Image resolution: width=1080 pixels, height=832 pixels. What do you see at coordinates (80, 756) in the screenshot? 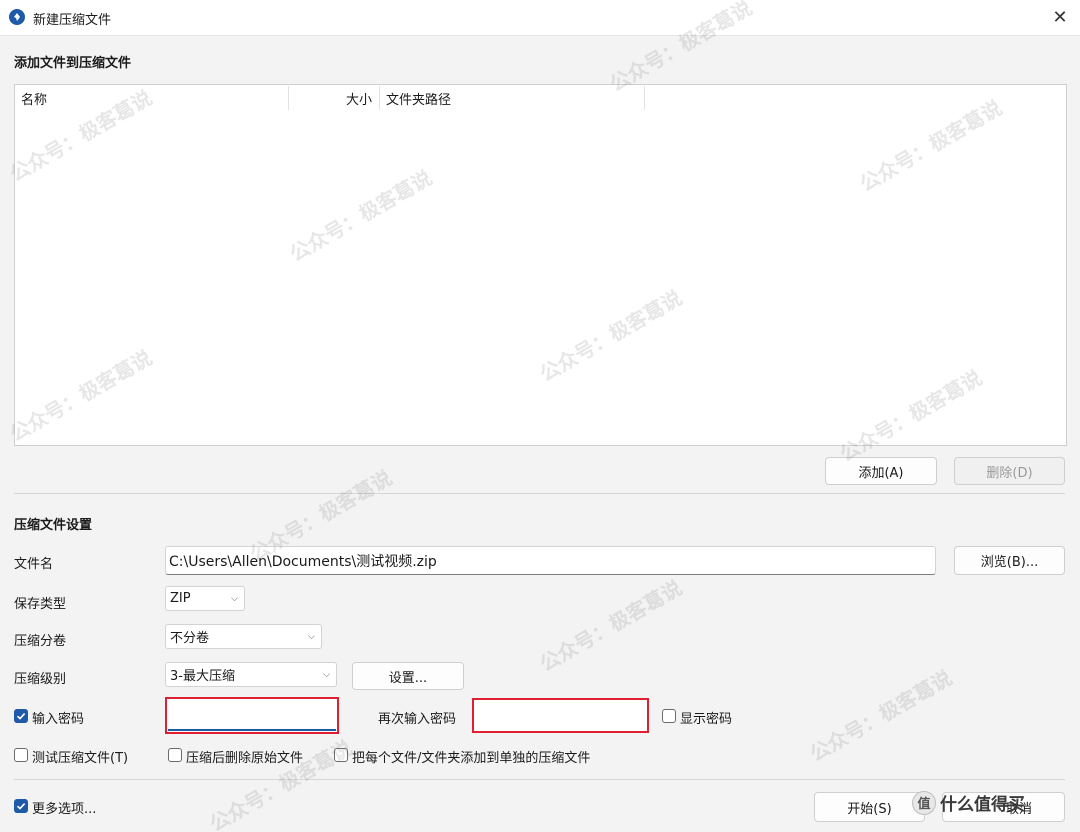
I see `test-archive-label: 测试压缩文件(T)` at bounding box center [80, 756].